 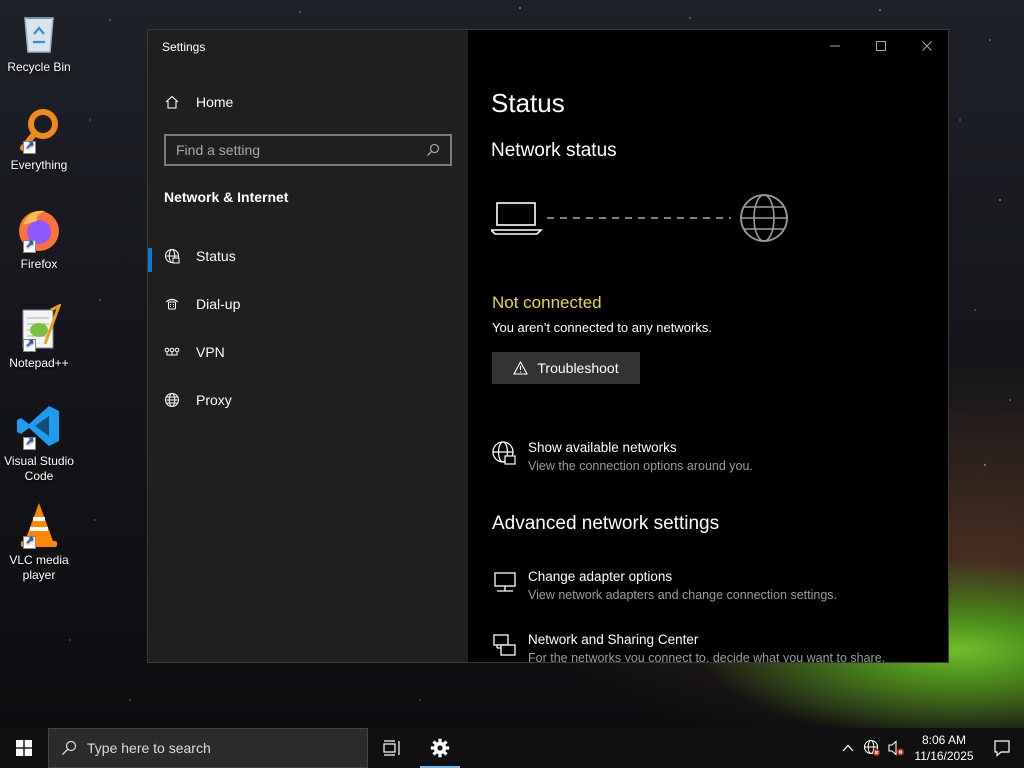 What do you see at coordinates (602, 447) in the screenshot?
I see `link-title: Show available networks` at bounding box center [602, 447].